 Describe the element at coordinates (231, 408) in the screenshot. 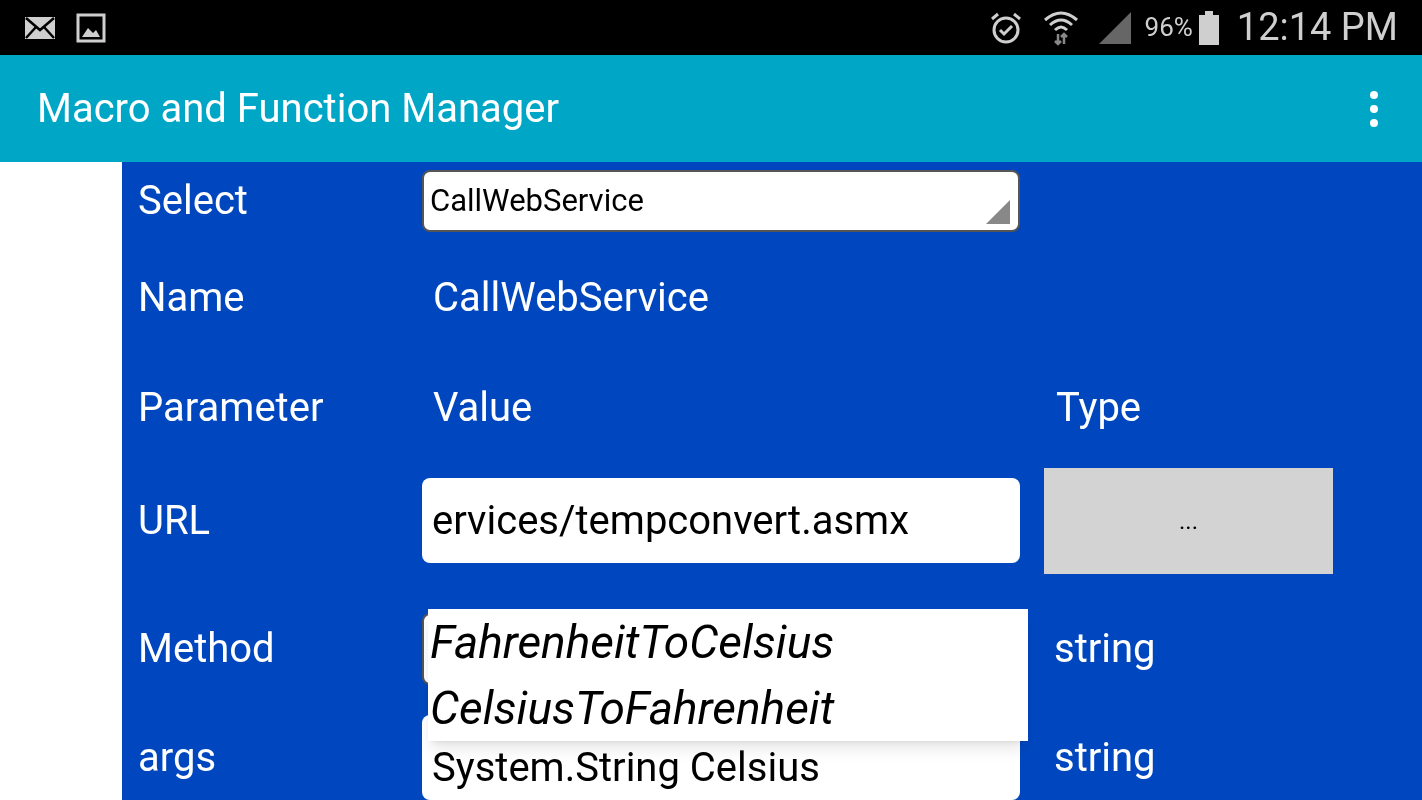

I see `column-header: Parameter` at that location.